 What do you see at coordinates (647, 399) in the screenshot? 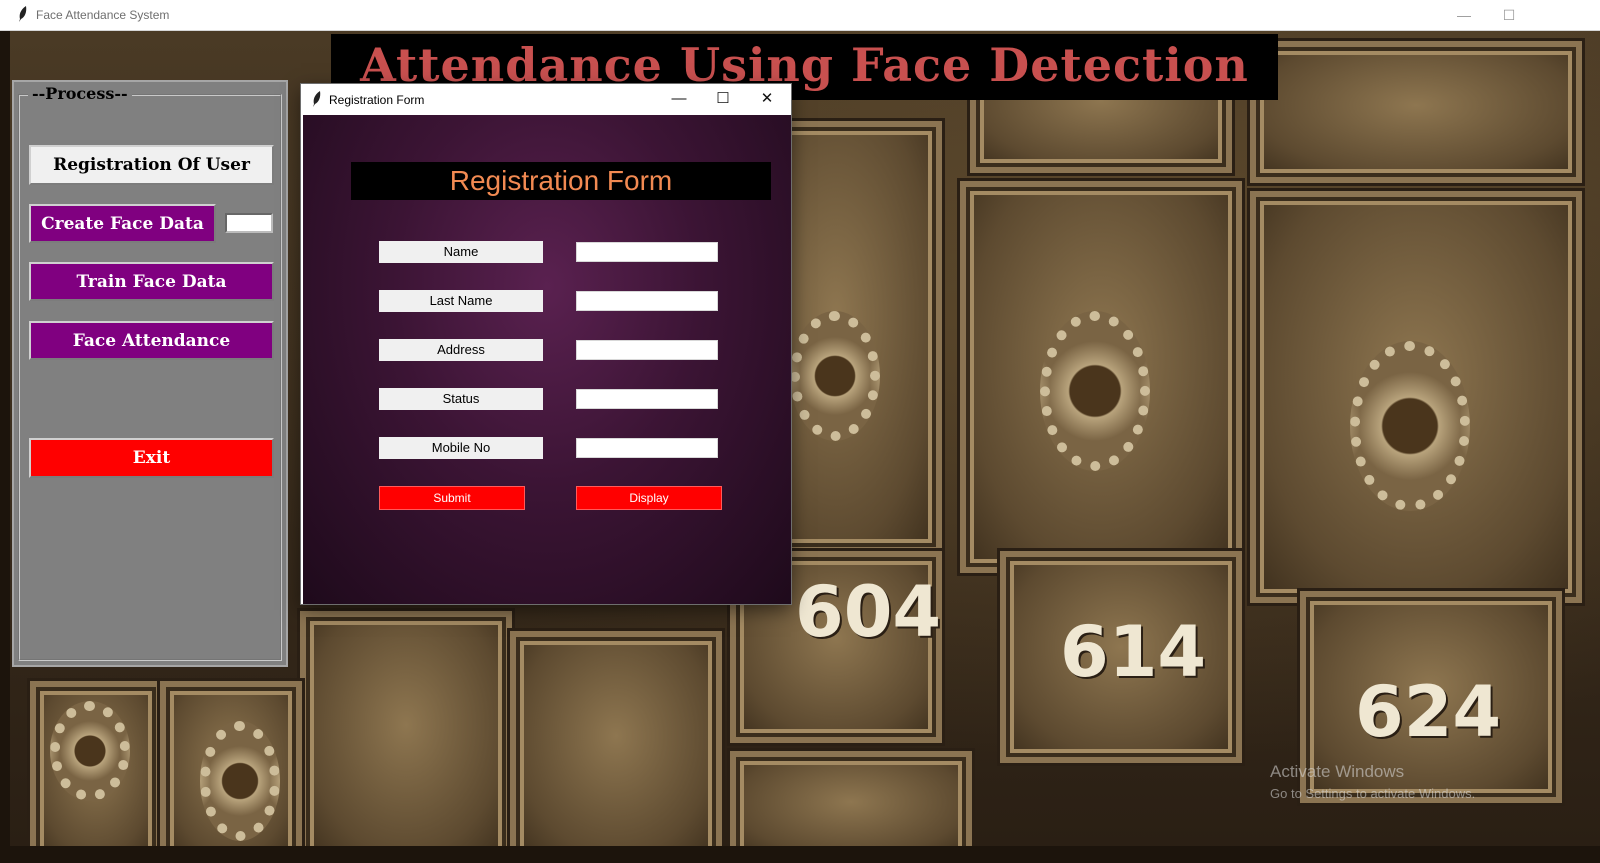
I see `status-input` at bounding box center [647, 399].